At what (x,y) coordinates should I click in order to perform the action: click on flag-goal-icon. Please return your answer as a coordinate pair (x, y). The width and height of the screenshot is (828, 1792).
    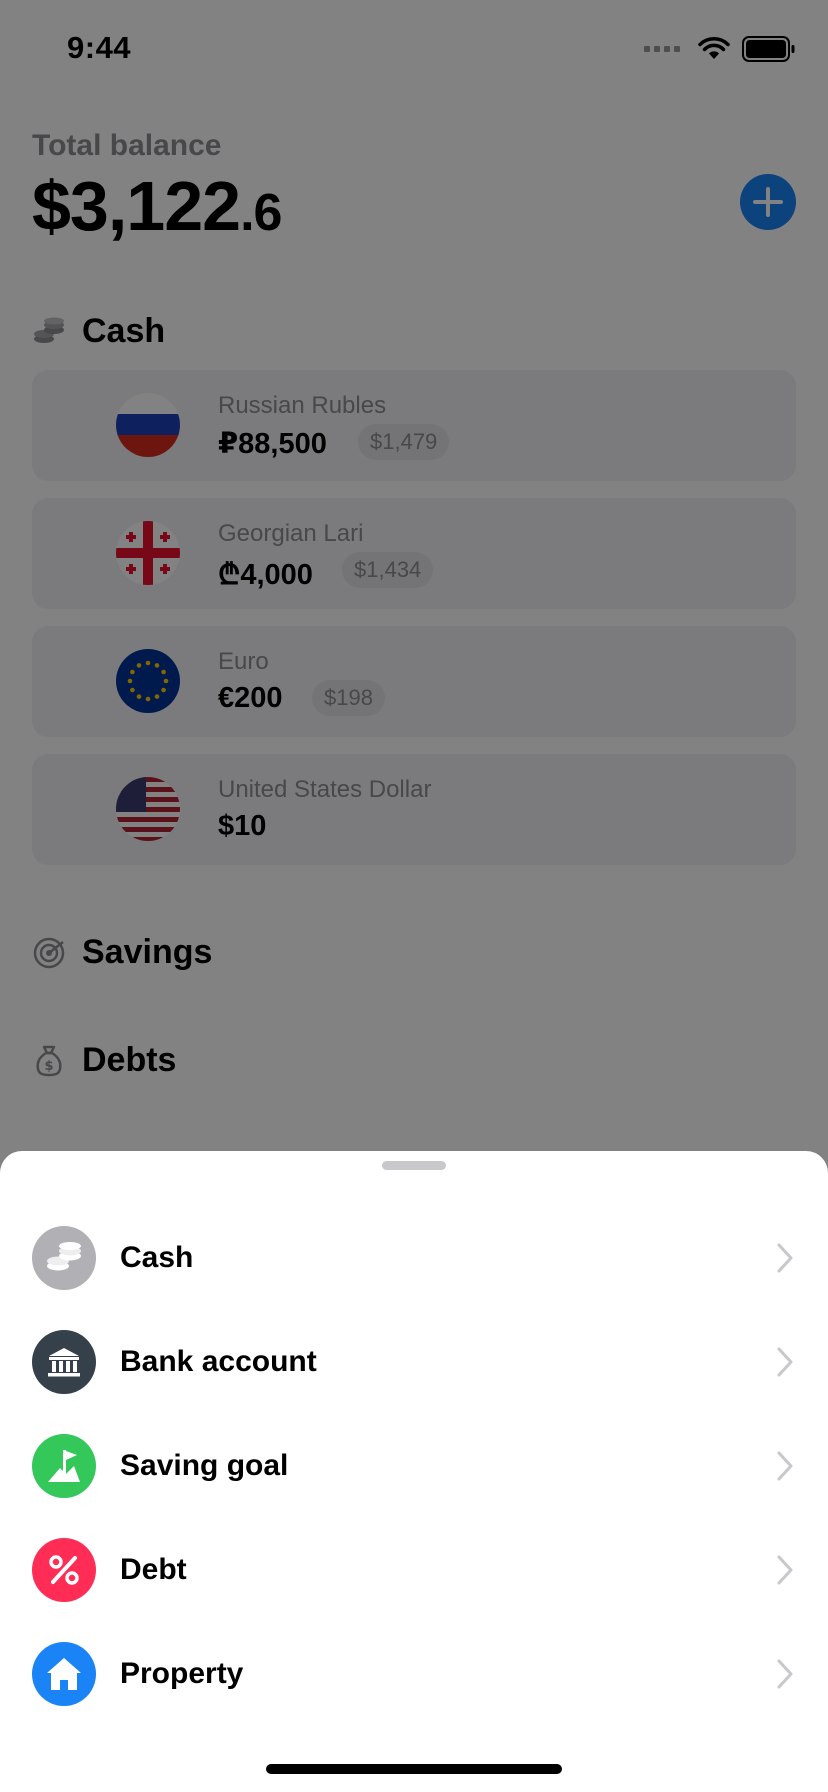
    Looking at the image, I should click on (64, 1466).